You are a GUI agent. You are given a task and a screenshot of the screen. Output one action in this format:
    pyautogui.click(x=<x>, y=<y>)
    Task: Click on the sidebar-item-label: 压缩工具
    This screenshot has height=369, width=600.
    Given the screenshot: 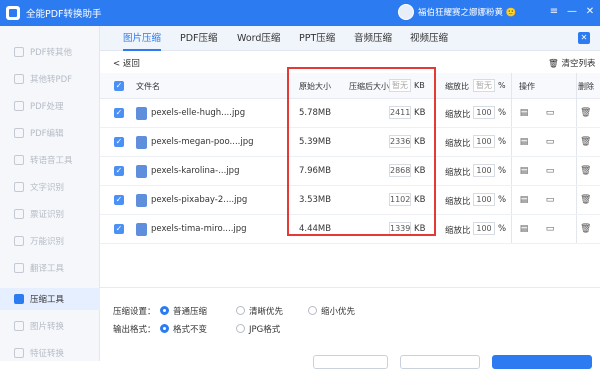 What is the action you would take?
    pyautogui.click(x=47, y=300)
    